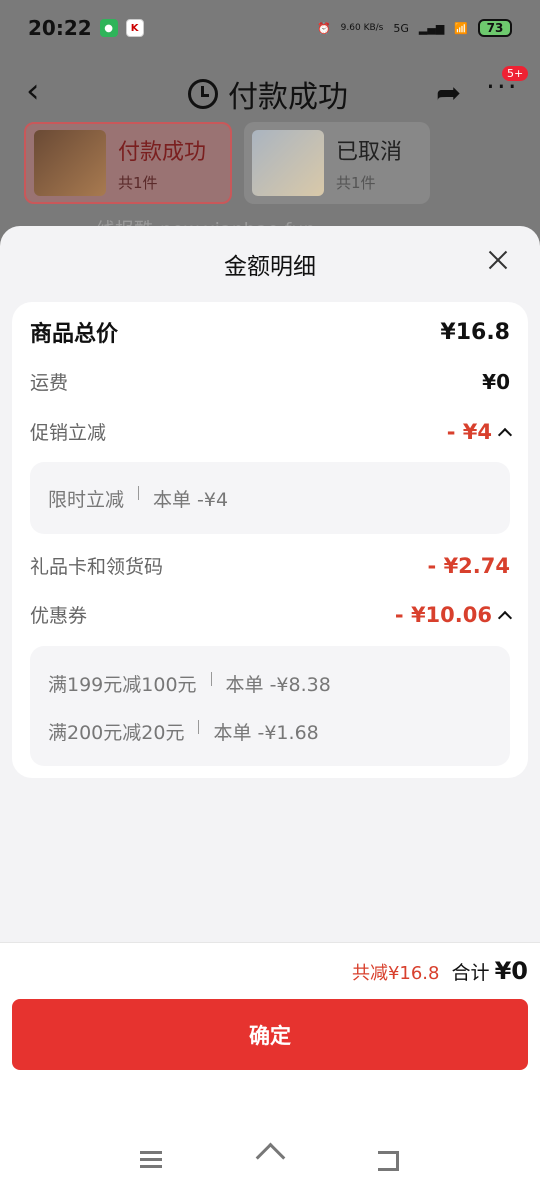 The height and width of the screenshot is (1188, 540). What do you see at coordinates (470, 973) in the screenshot?
I see `grand-total-label: 合计` at bounding box center [470, 973].